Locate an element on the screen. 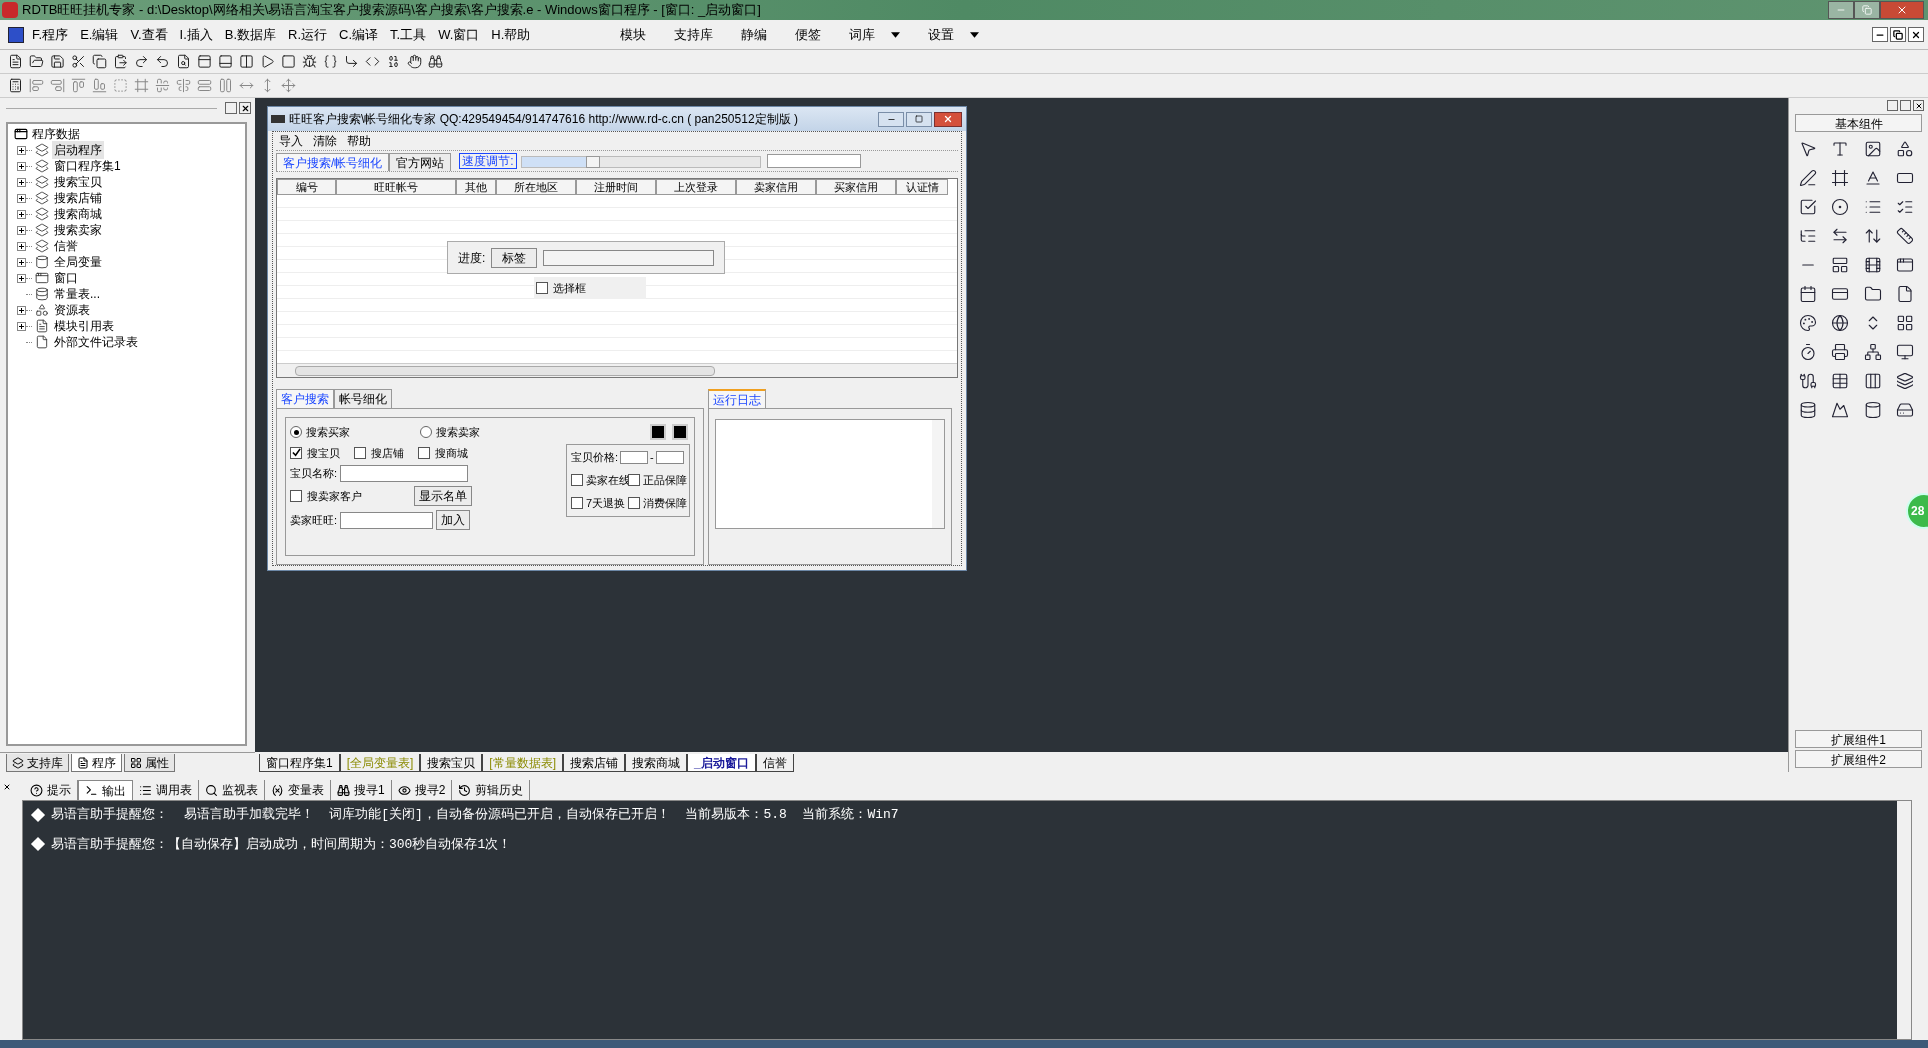 The width and height of the screenshot is (1928, 1048). tab: 运行日志 is located at coordinates (737, 398).